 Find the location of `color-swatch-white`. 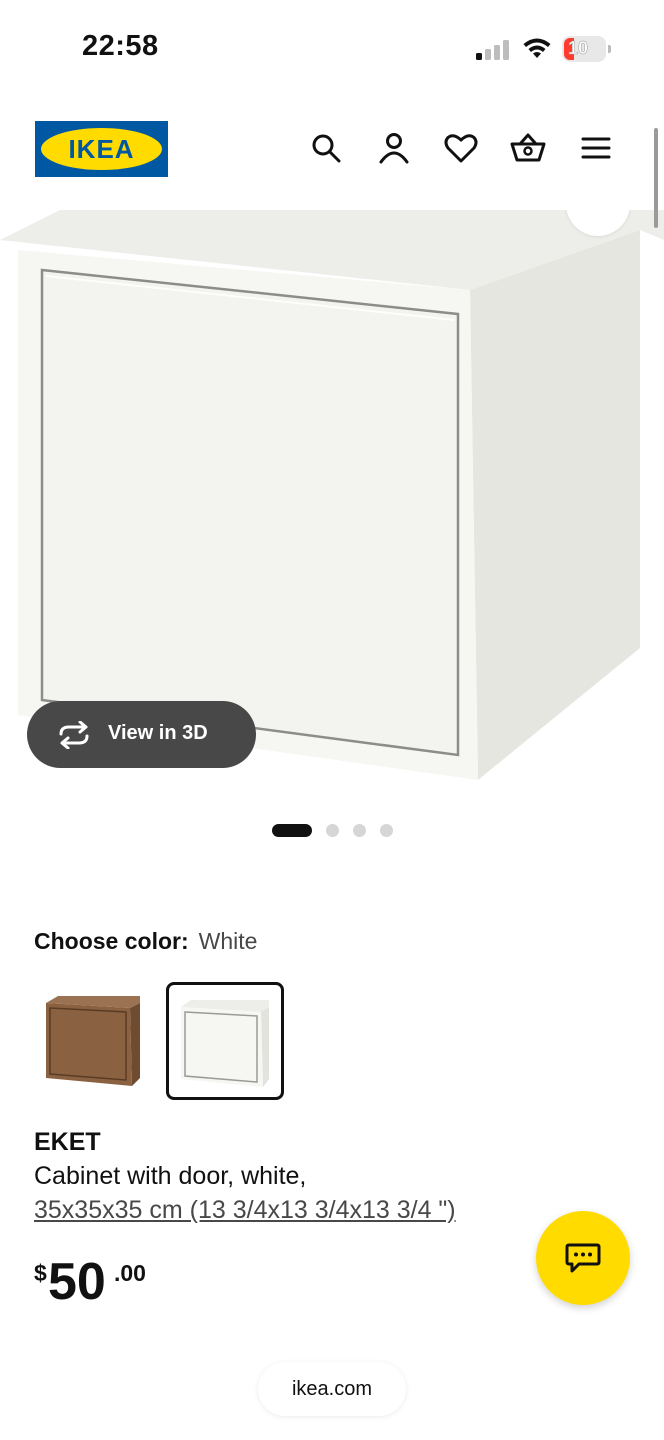

color-swatch-white is located at coordinates (225, 1041).